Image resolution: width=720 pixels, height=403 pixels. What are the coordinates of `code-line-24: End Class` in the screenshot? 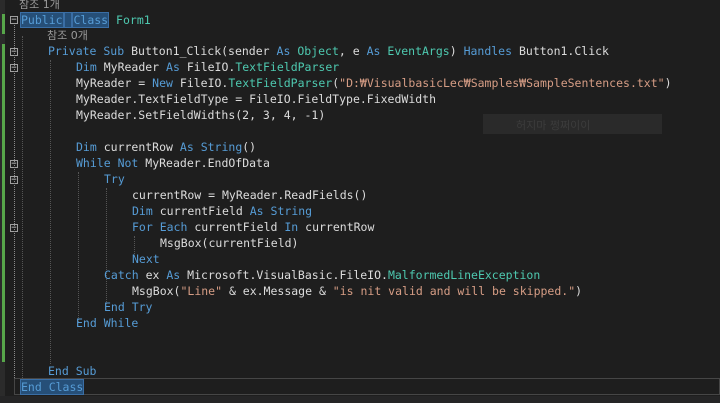 It's located at (52, 387).